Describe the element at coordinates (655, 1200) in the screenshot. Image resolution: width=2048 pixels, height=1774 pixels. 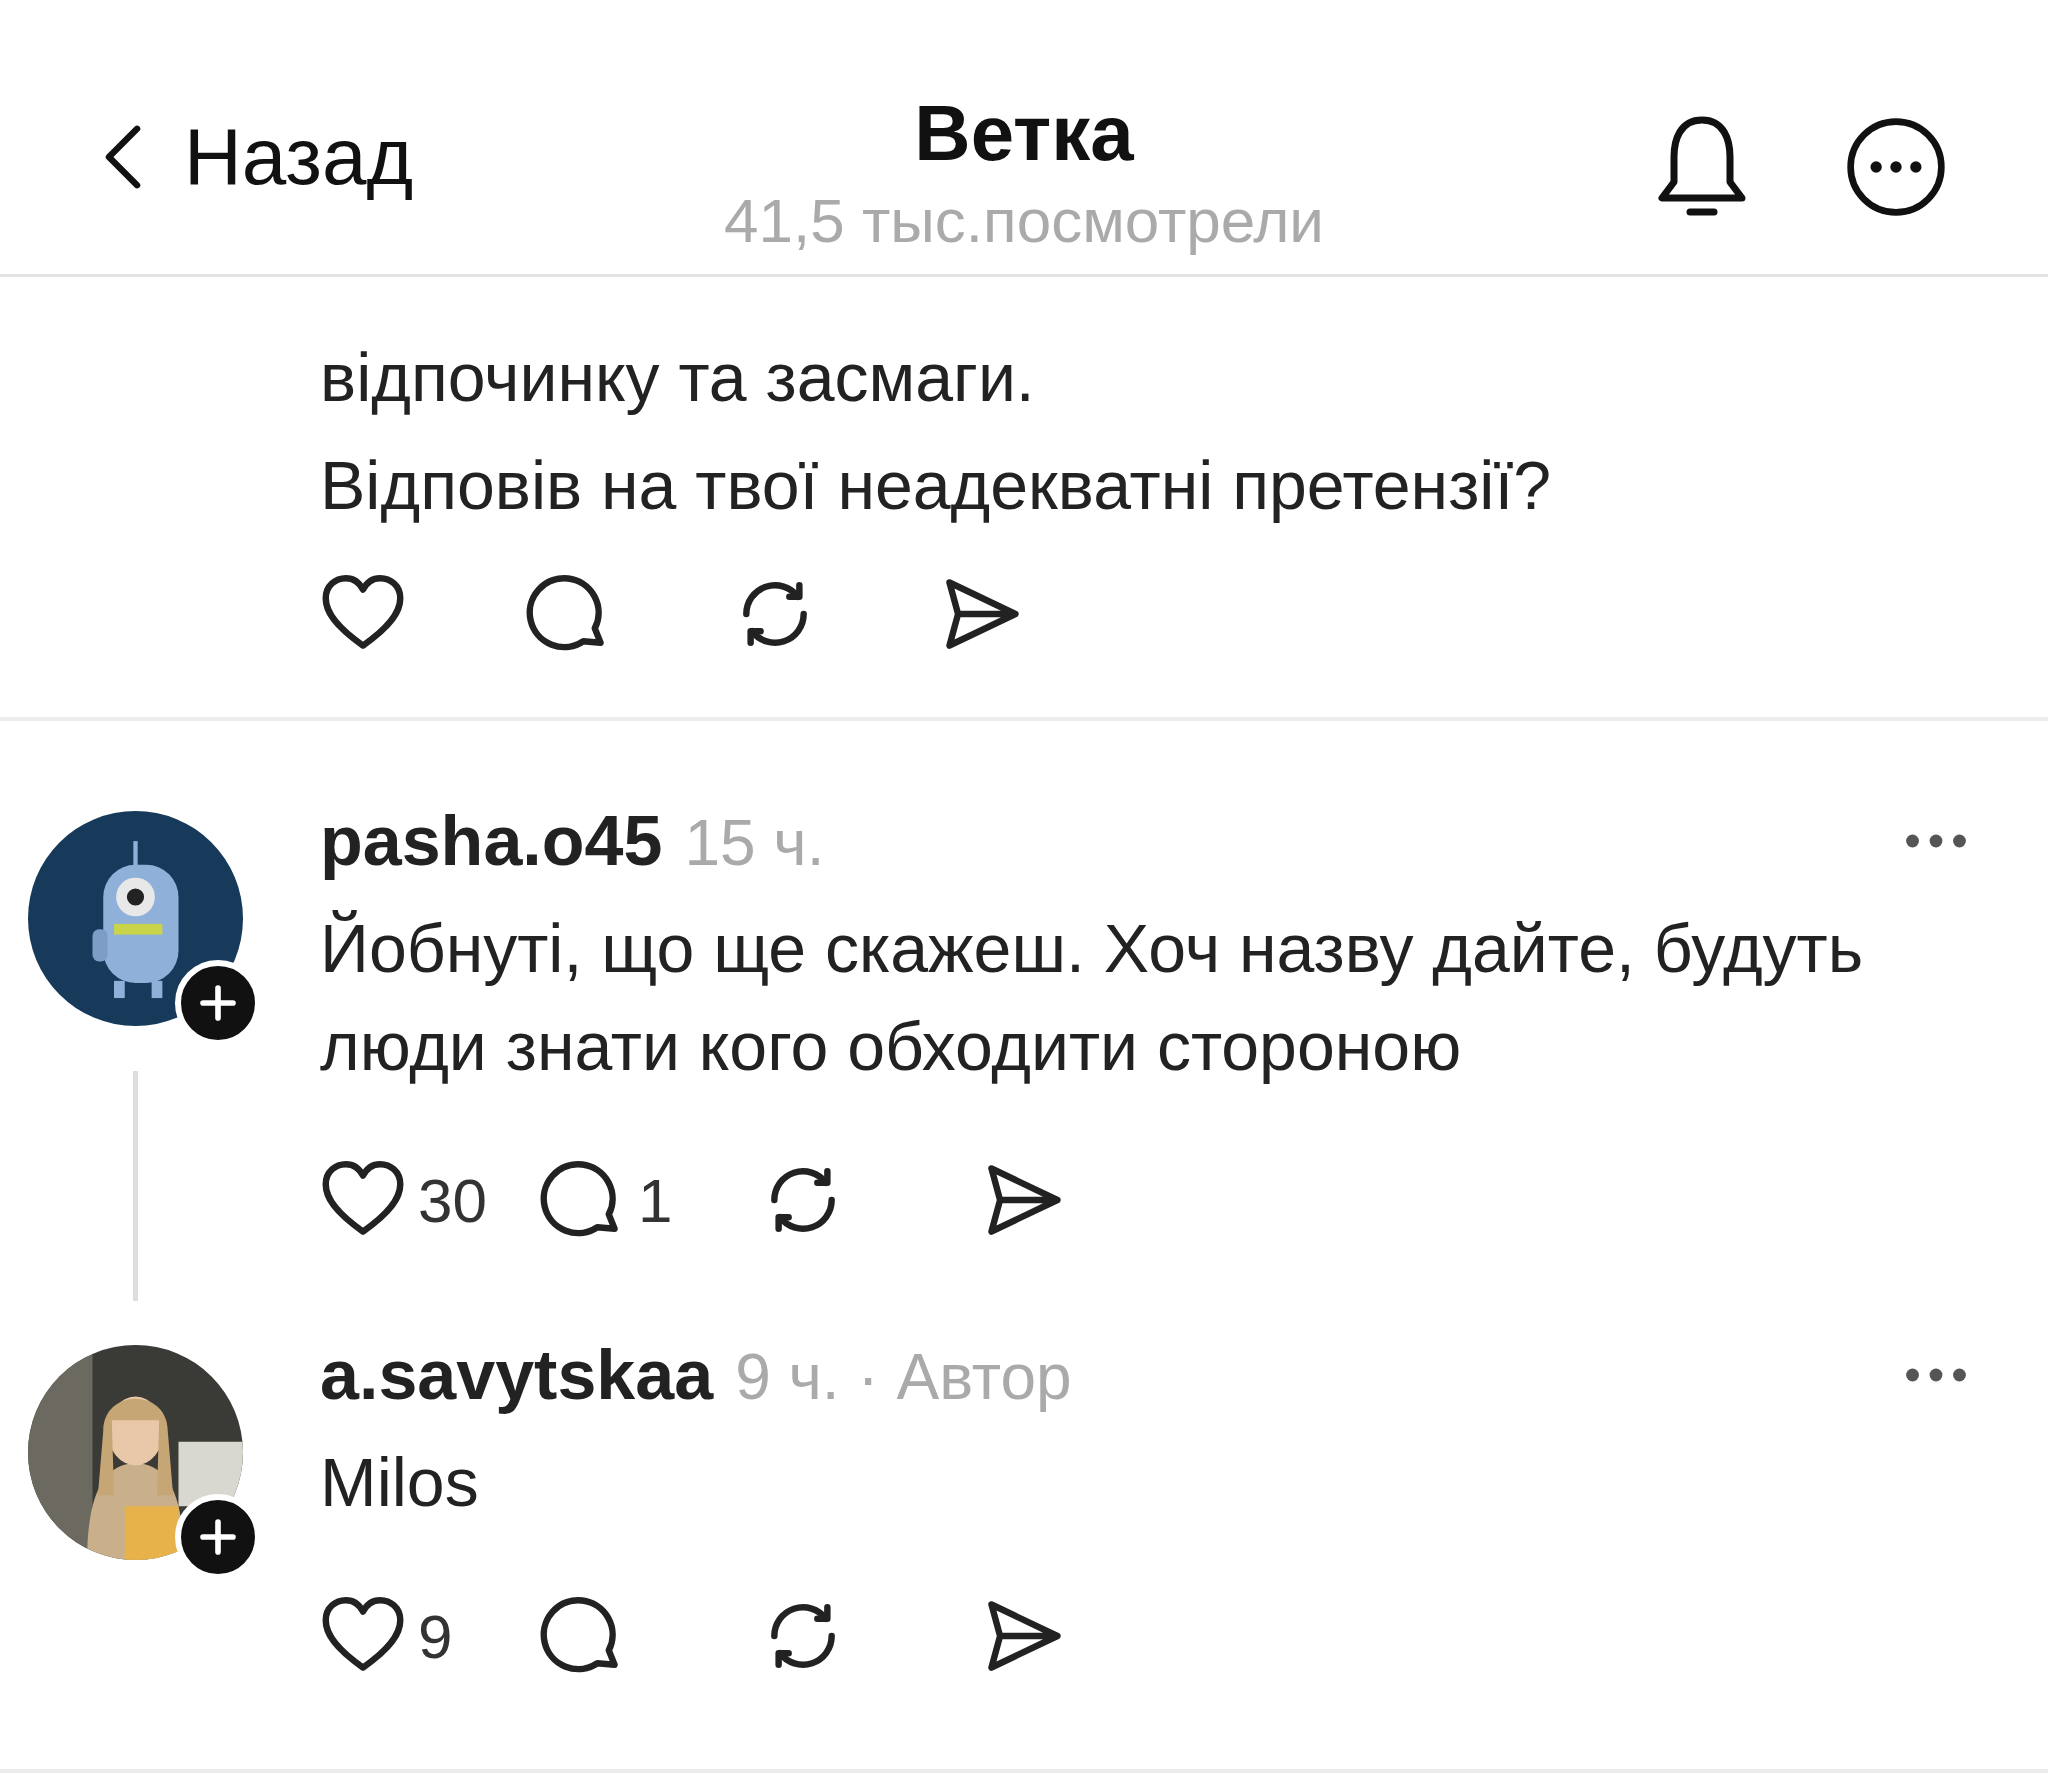
I see `comment-count: 1` at that location.